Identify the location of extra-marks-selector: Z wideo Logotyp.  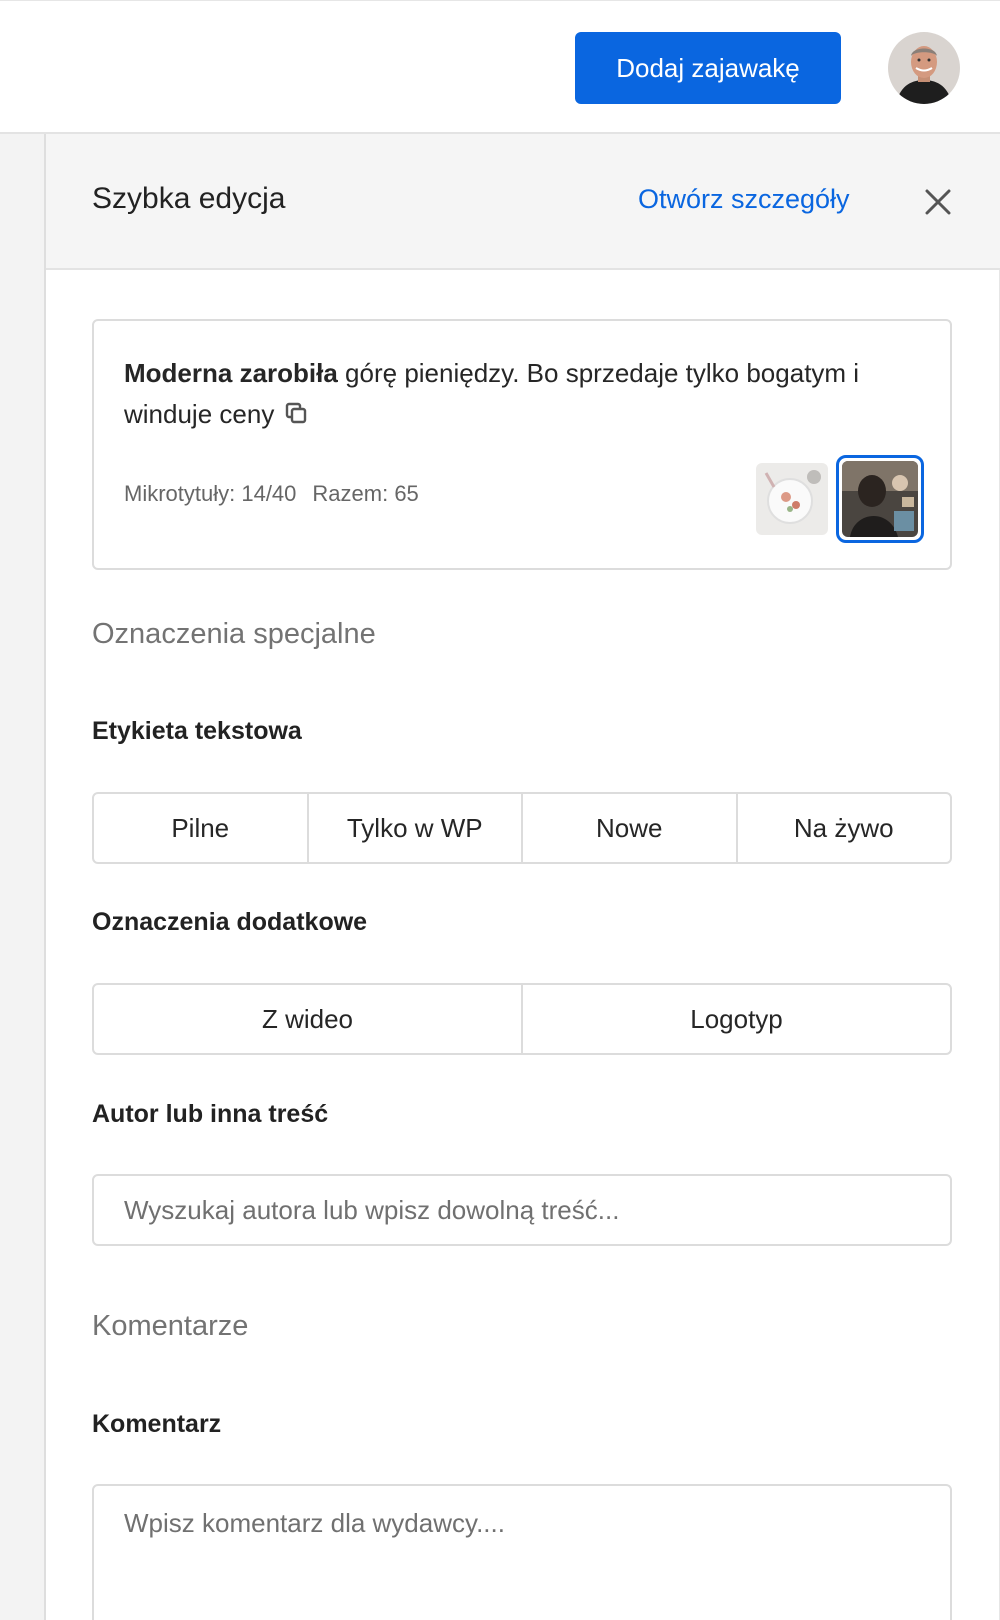
(522, 1019).